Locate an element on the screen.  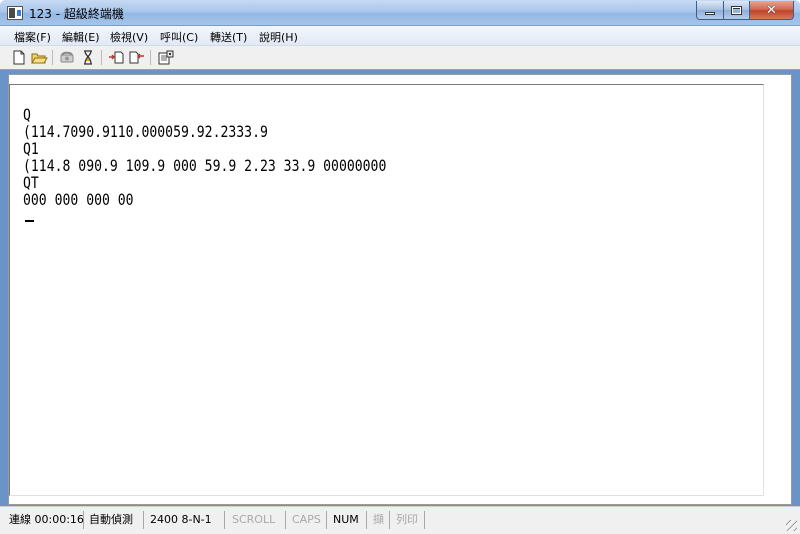
status-scroll: SCROLL is located at coordinates (257, 520).